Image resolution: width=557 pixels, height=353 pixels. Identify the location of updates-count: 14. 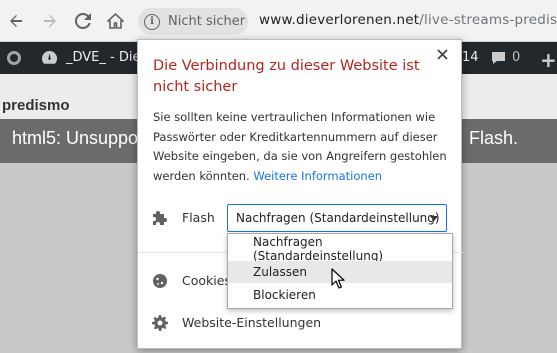
(470, 57).